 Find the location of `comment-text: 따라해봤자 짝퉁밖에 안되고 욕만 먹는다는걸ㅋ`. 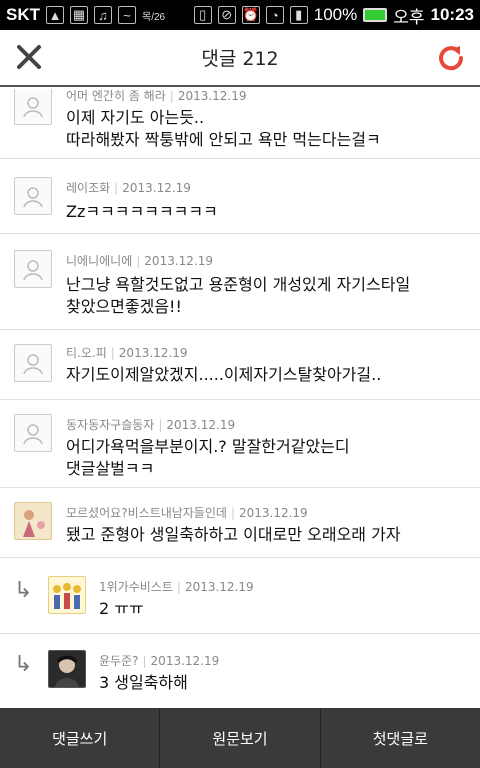

comment-text: 따라해봤자 짝퉁밖에 안되고 욕만 먹는다는걸ㅋ is located at coordinates (223, 139).